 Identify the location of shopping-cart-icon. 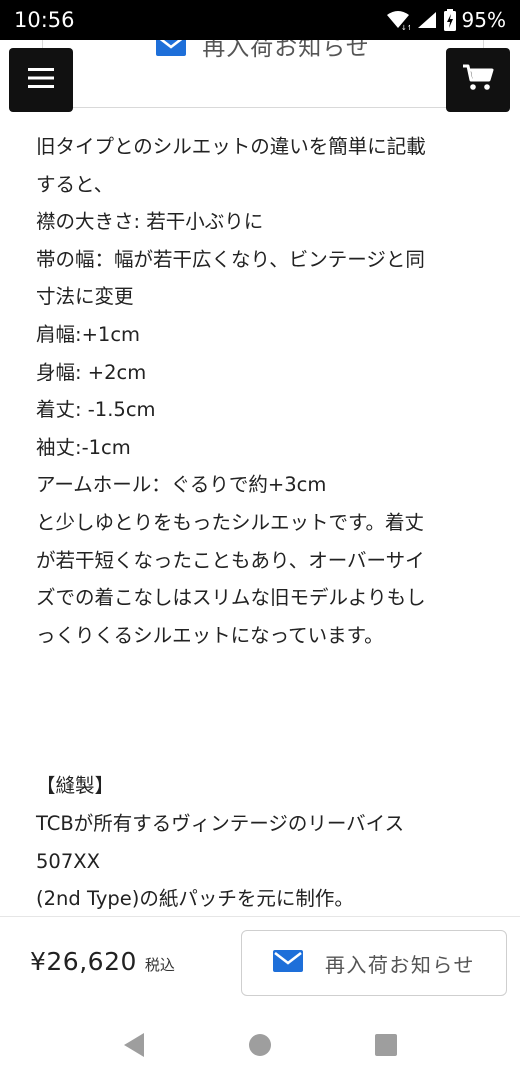
(478, 80).